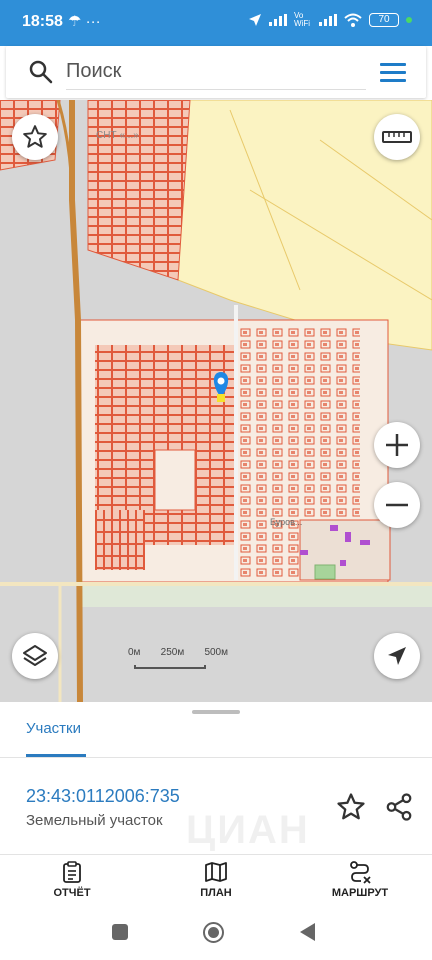 This screenshot has width=432, height=960. What do you see at coordinates (384, 20) in the screenshot?
I see `battery-indicator: 70` at bounding box center [384, 20].